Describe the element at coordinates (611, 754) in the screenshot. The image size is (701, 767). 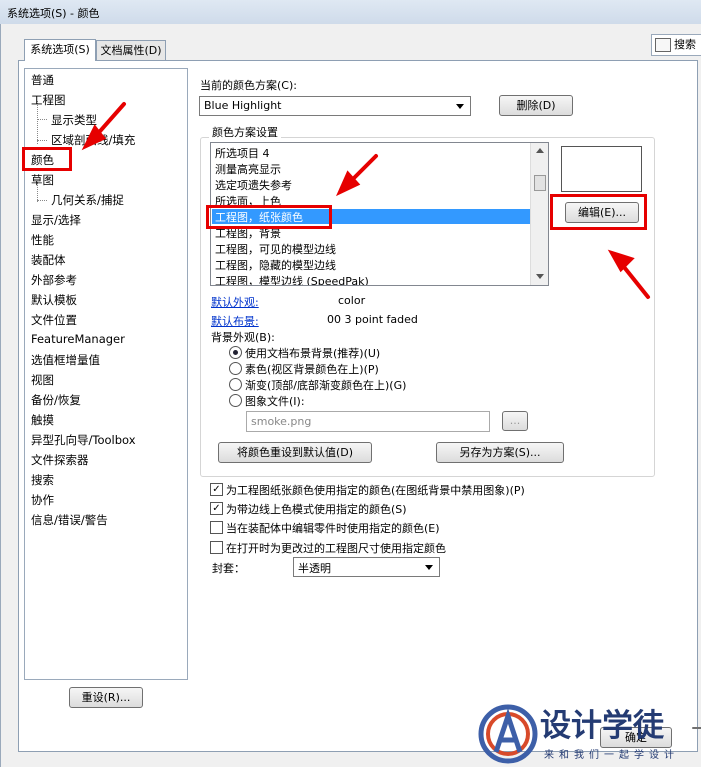
I see `watermark-subtitle: 来和我们一起学设计` at that location.